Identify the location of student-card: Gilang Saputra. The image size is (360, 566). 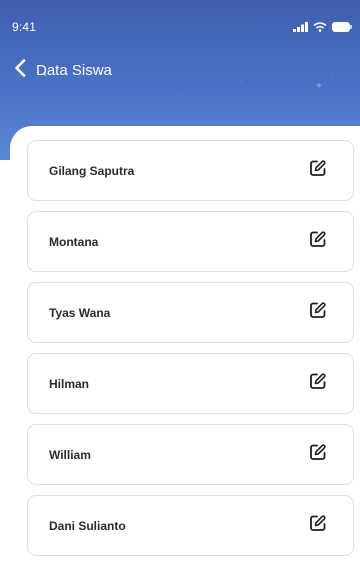
(190, 170).